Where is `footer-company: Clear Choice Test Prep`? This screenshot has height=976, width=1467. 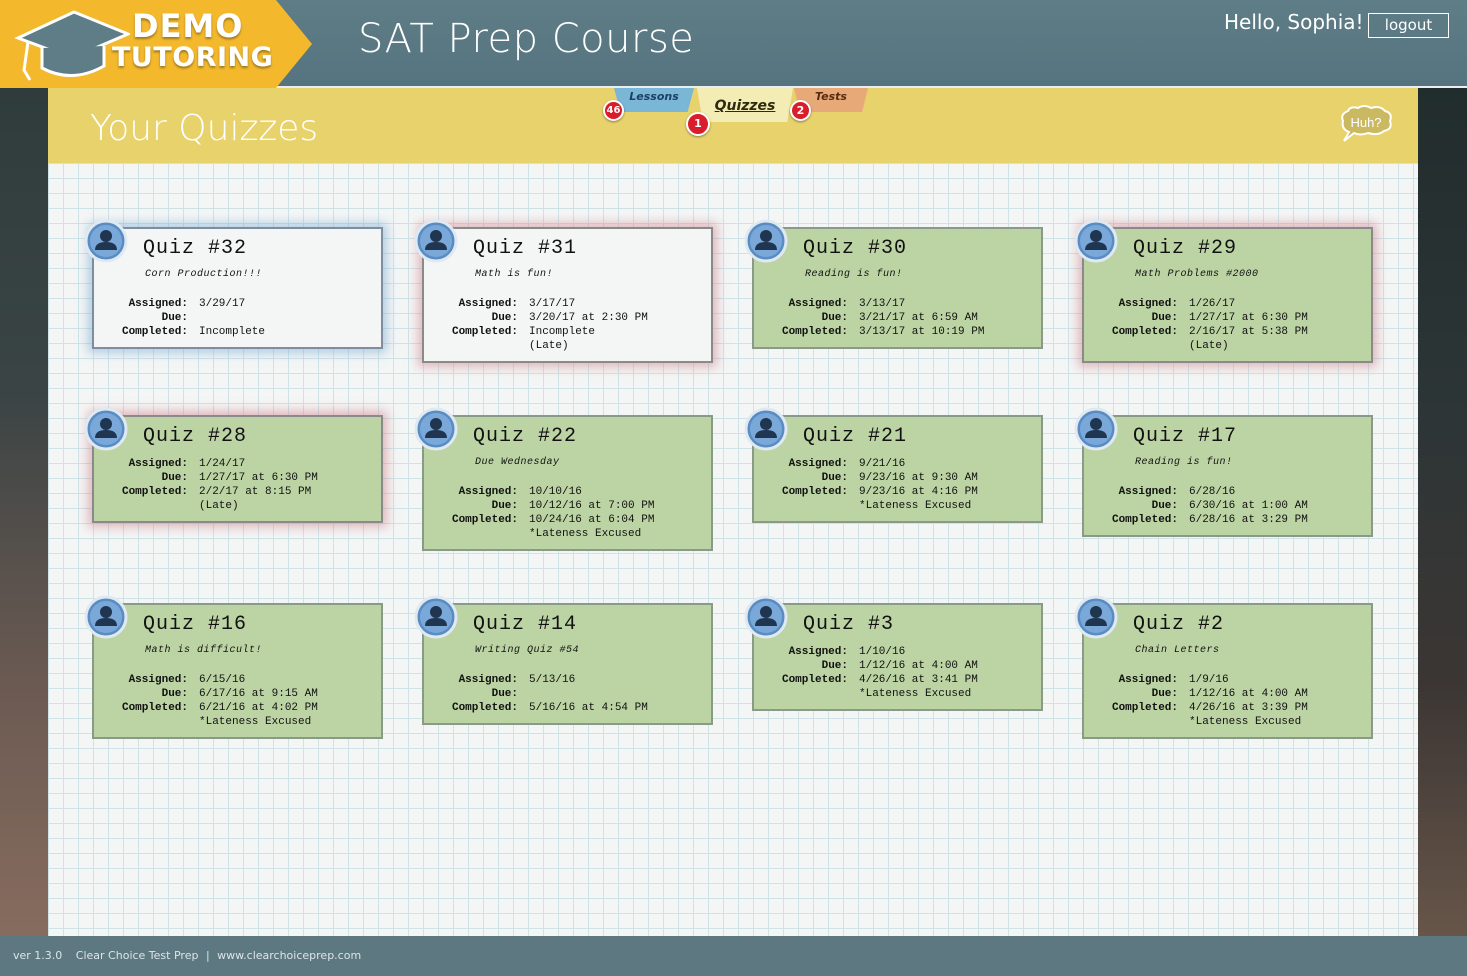
footer-company: Clear Choice Test Prep is located at coordinates (137, 955).